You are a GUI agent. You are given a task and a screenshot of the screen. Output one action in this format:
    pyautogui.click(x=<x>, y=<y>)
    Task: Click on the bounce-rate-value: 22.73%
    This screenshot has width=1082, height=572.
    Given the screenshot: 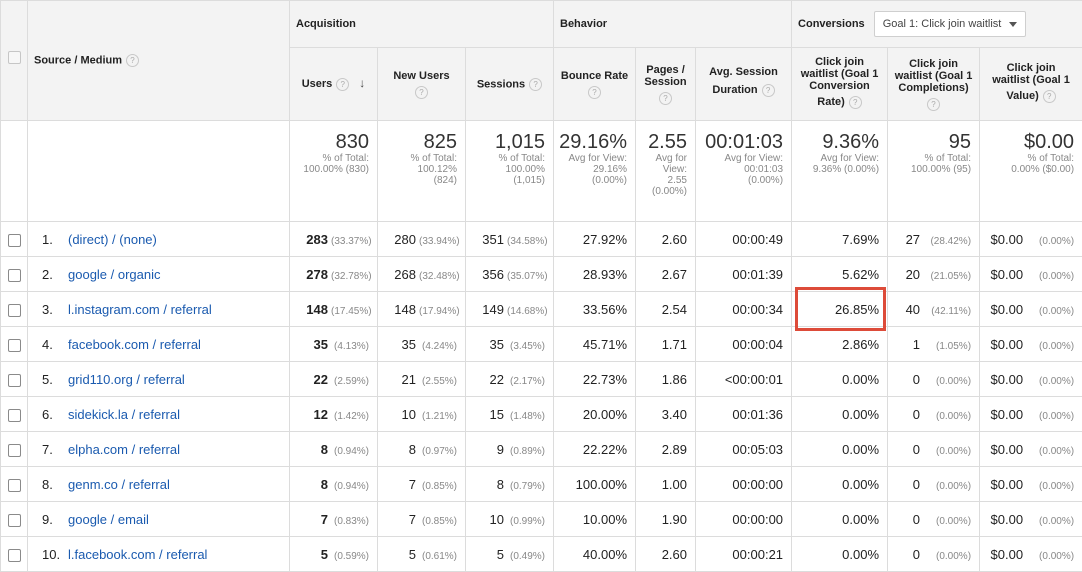 What is the action you would take?
    pyautogui.click(x=595, y=379)
    